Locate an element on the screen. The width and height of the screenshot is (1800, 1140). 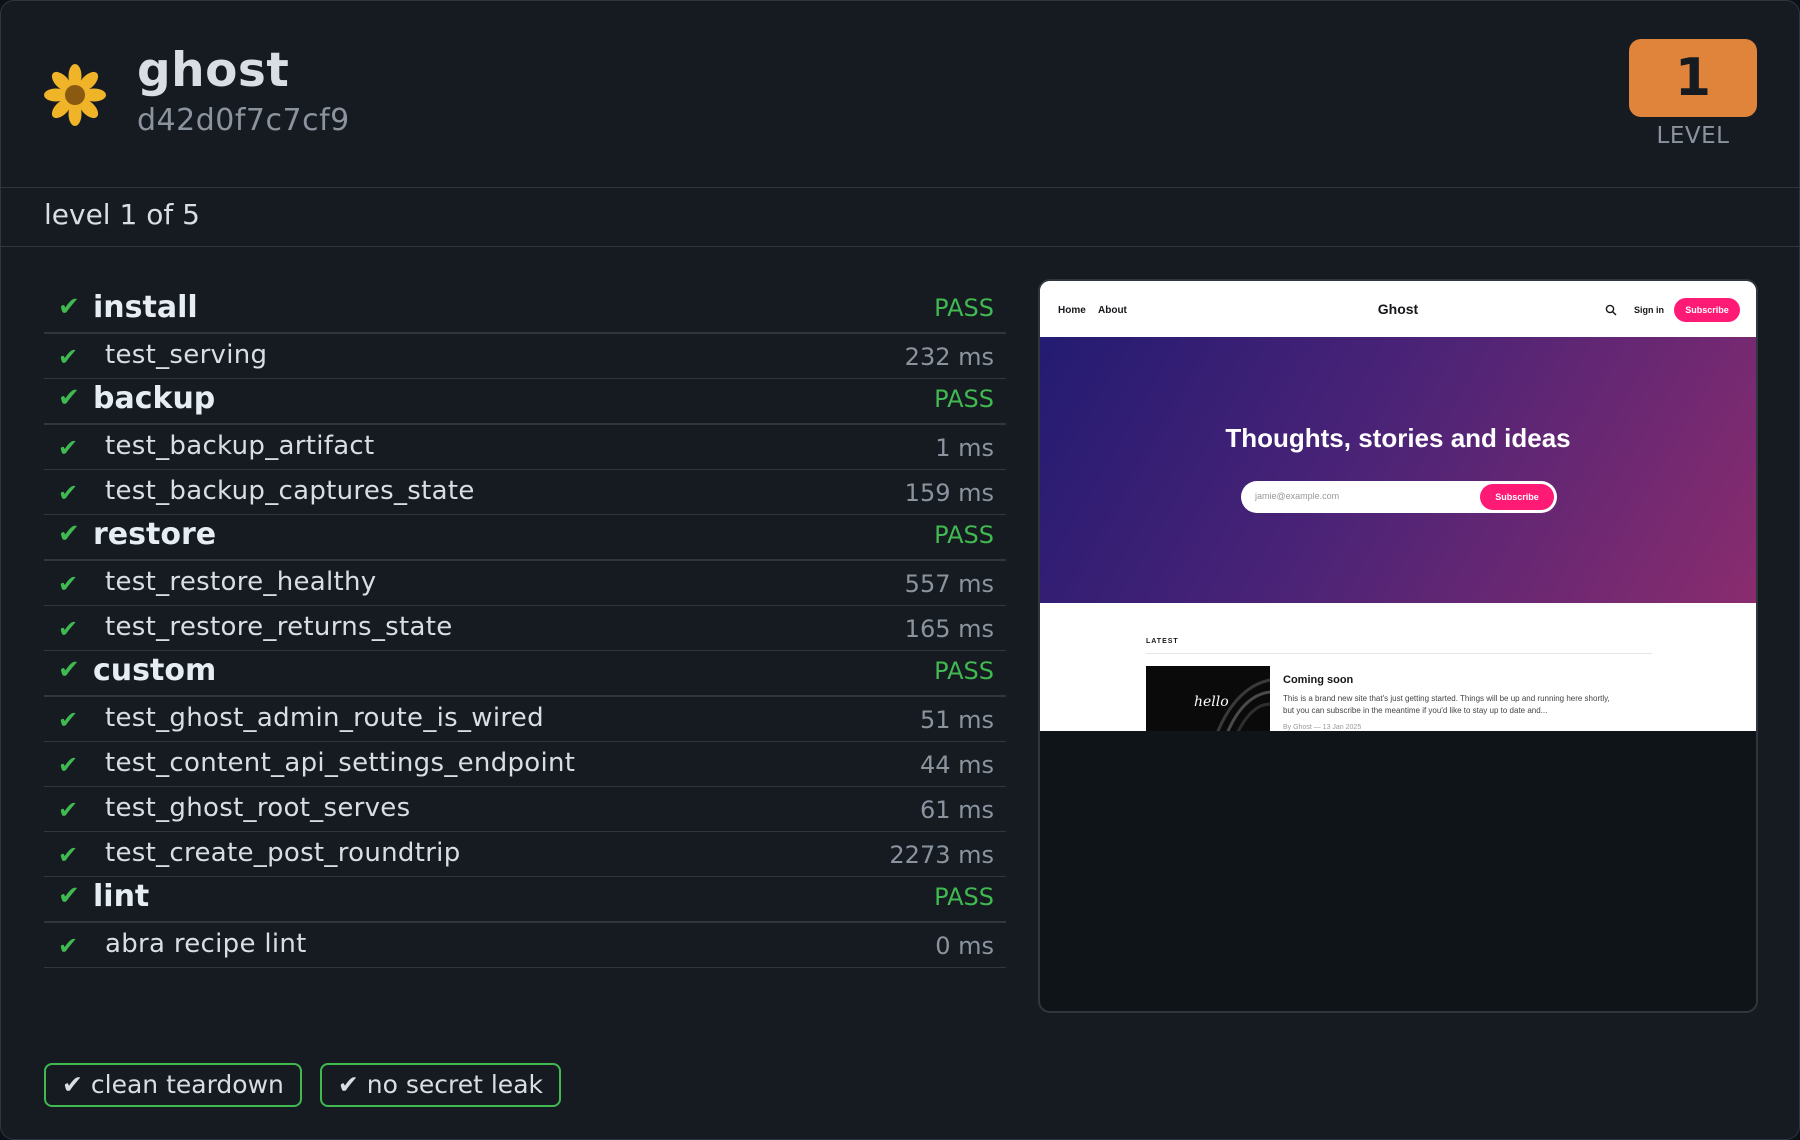
test-duration: 61 ms is located at coordinates (956, 810).